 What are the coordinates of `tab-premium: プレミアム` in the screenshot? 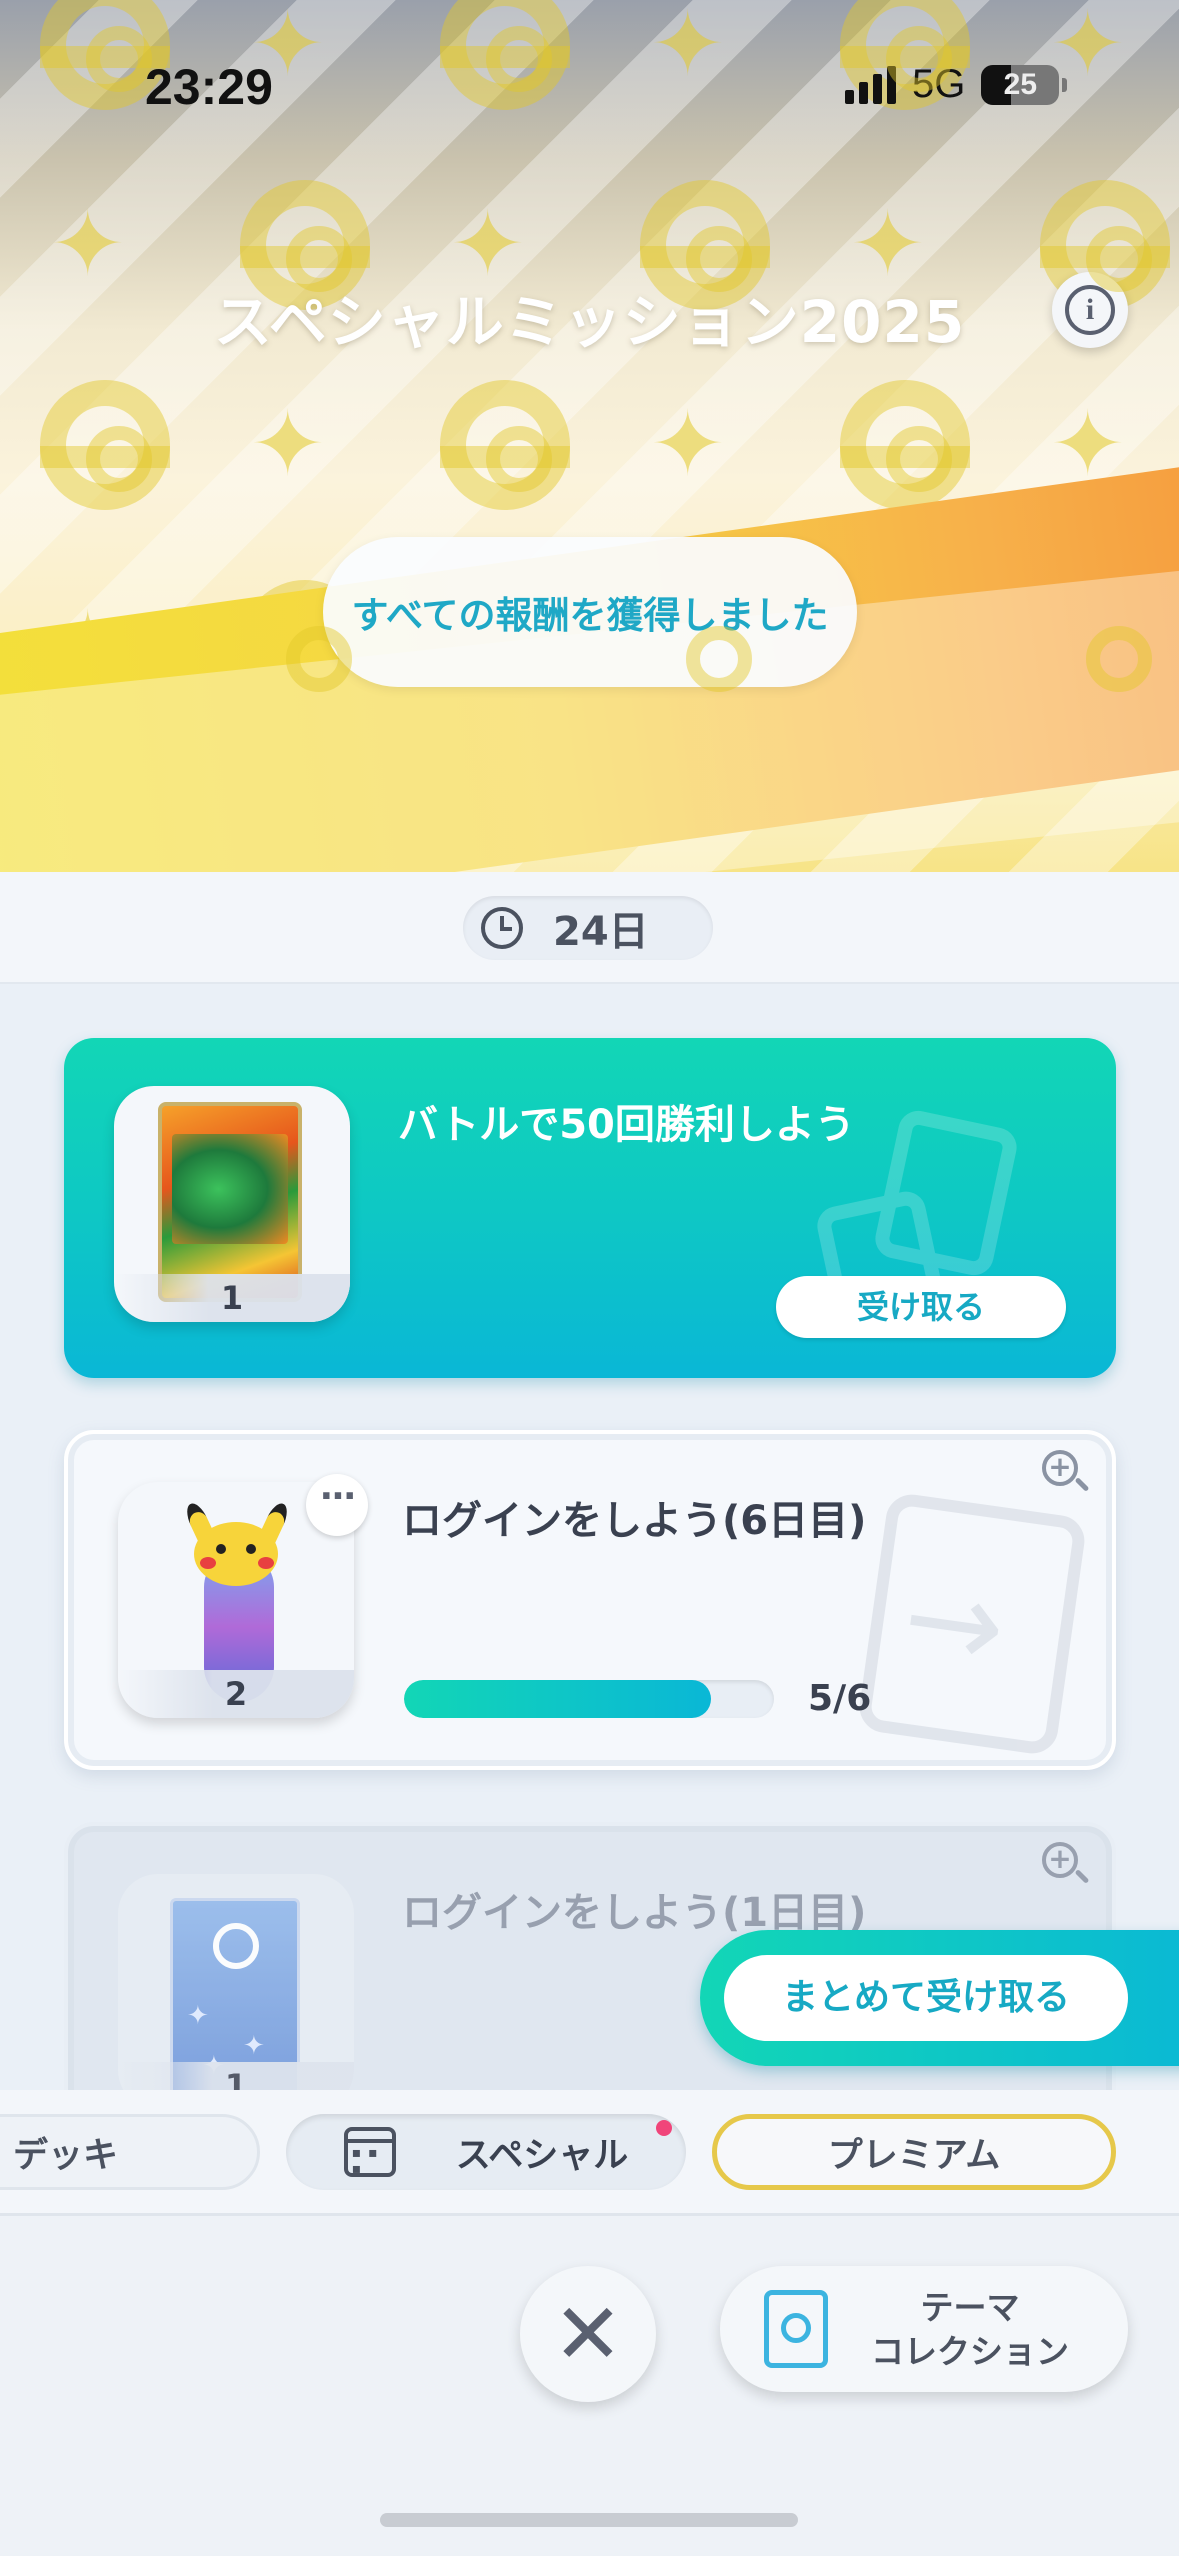 It's located at (914, 2152).